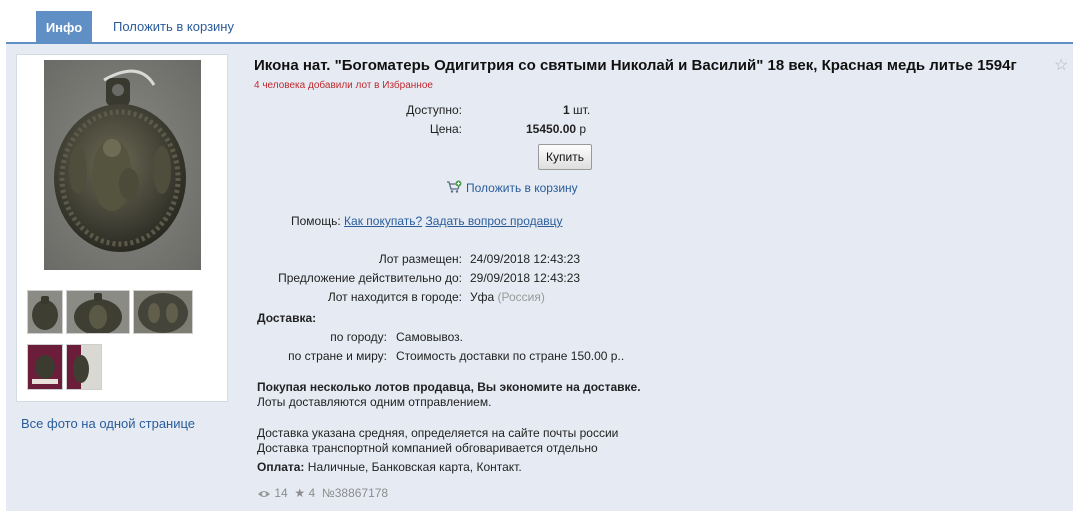 This screenshot has width=1073, height=511. I want to click on tab-bar: Инфо Положить в корзину, so click(536, 22).